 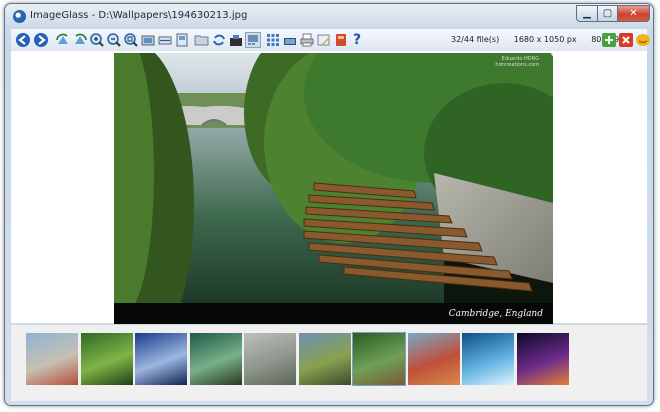 What do you see at coordinates (488, 359) in the screenshot?
I see `thumbnail-blue-bubbles` at bounding box center [488, 359].